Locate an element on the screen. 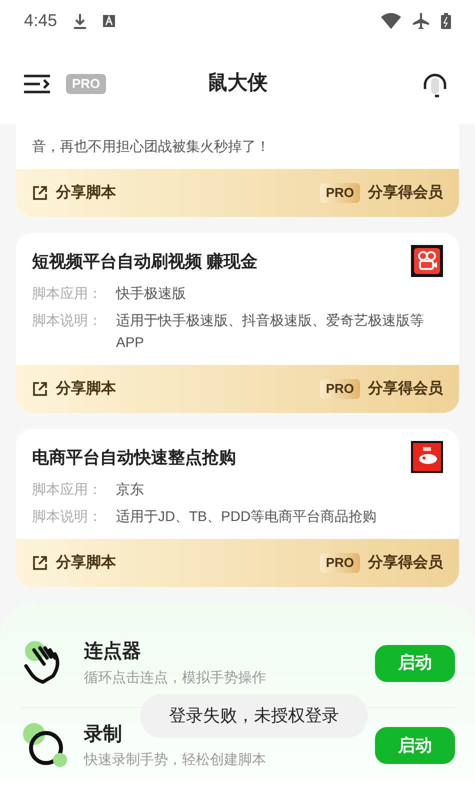 This screenshot has height=795, width=475. script-description: 适用于JD、TB、PDD等电商平台商品抢购 is located at coordinates (246, 516).